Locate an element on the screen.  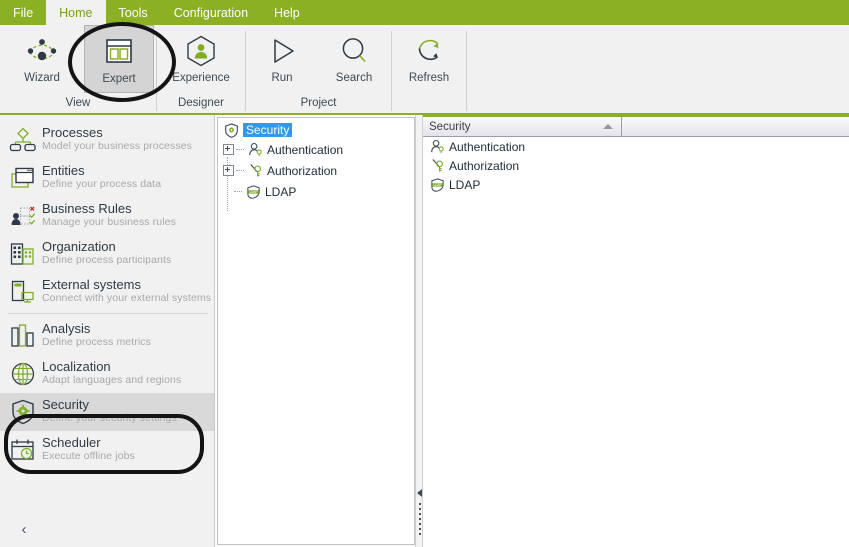
ribbon-group-refresh: Refresh is located at coordinates (429, 69).